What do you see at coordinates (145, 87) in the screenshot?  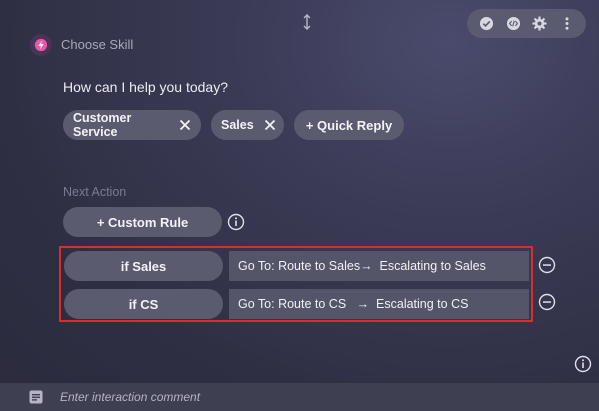 I see `prompt-text: How can I help you today?` at bounding box center [145, 87].